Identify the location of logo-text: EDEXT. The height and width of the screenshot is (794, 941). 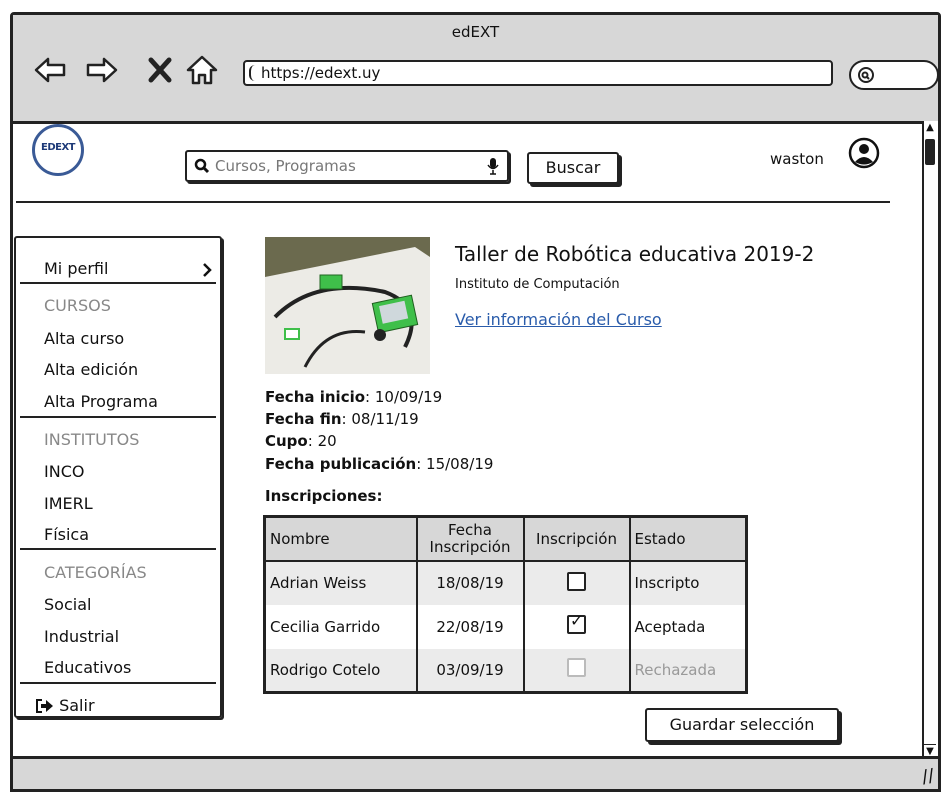
(58, 147).